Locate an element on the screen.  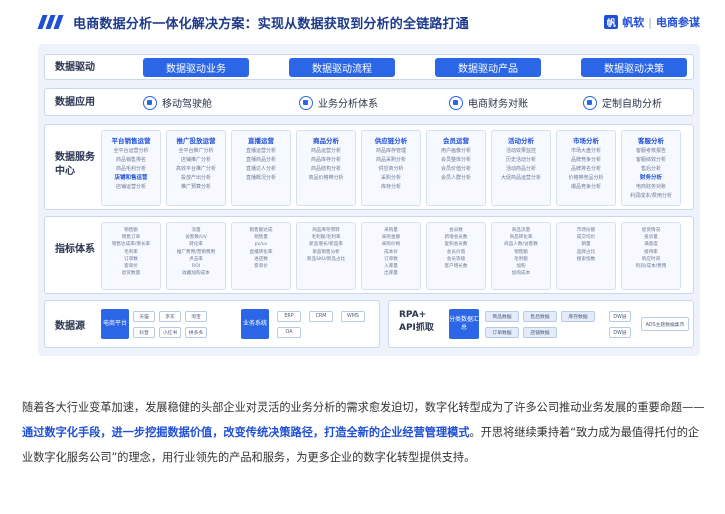
service-line: 直播概况分析 is located at coordinates (260, 178).